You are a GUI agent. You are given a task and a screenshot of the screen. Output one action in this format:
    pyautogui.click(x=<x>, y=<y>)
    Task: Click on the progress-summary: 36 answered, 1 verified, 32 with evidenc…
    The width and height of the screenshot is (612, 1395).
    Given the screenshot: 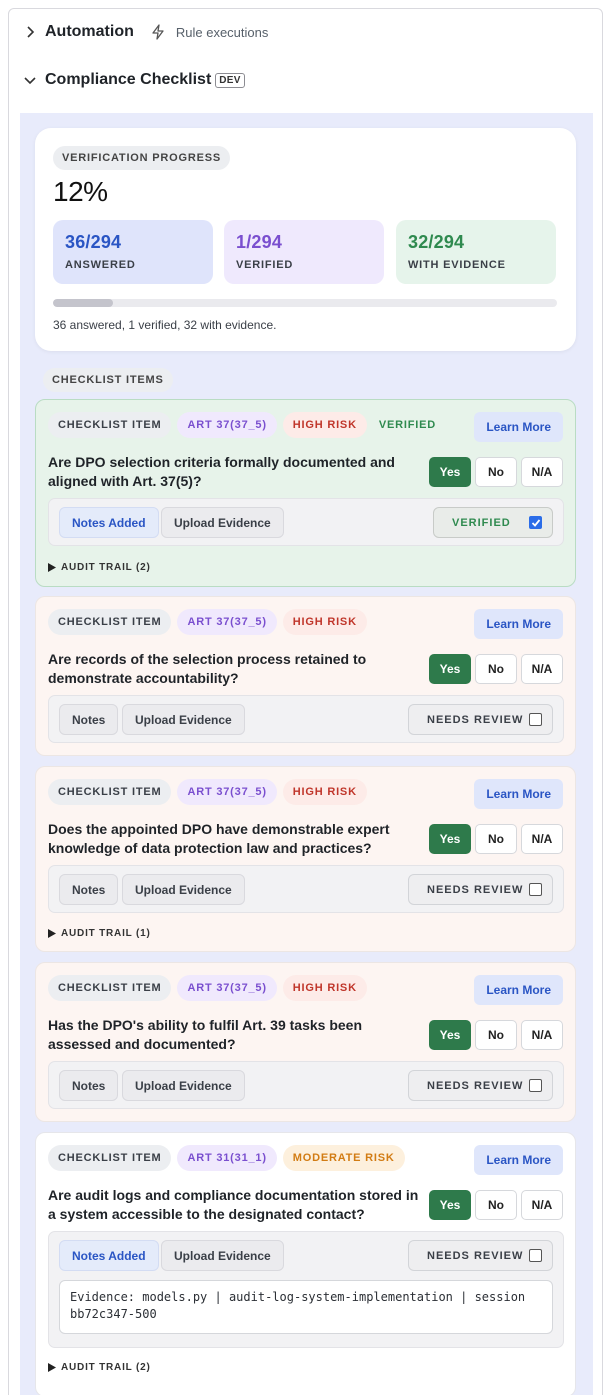 What is the action you would take?
    pyautogui.click(x=165, y=325)
    